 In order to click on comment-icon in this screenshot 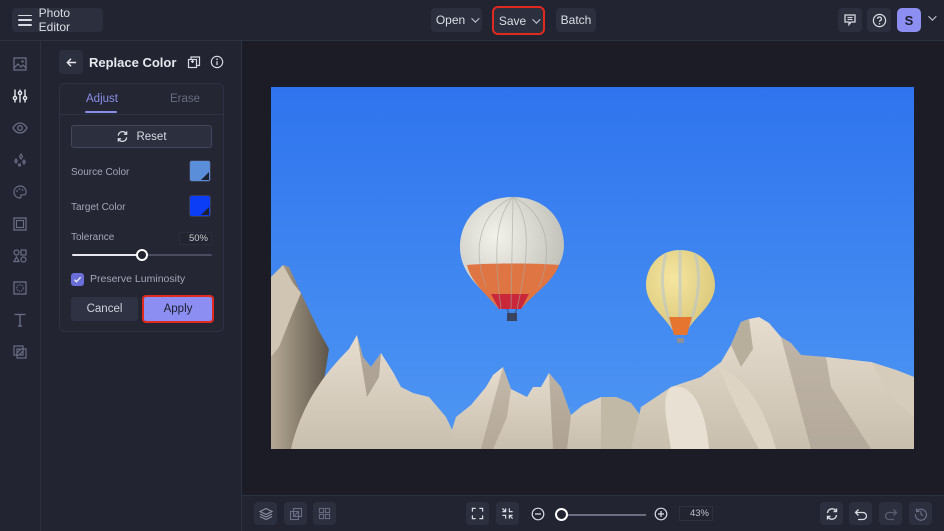, I will do `click(850, 20)`.